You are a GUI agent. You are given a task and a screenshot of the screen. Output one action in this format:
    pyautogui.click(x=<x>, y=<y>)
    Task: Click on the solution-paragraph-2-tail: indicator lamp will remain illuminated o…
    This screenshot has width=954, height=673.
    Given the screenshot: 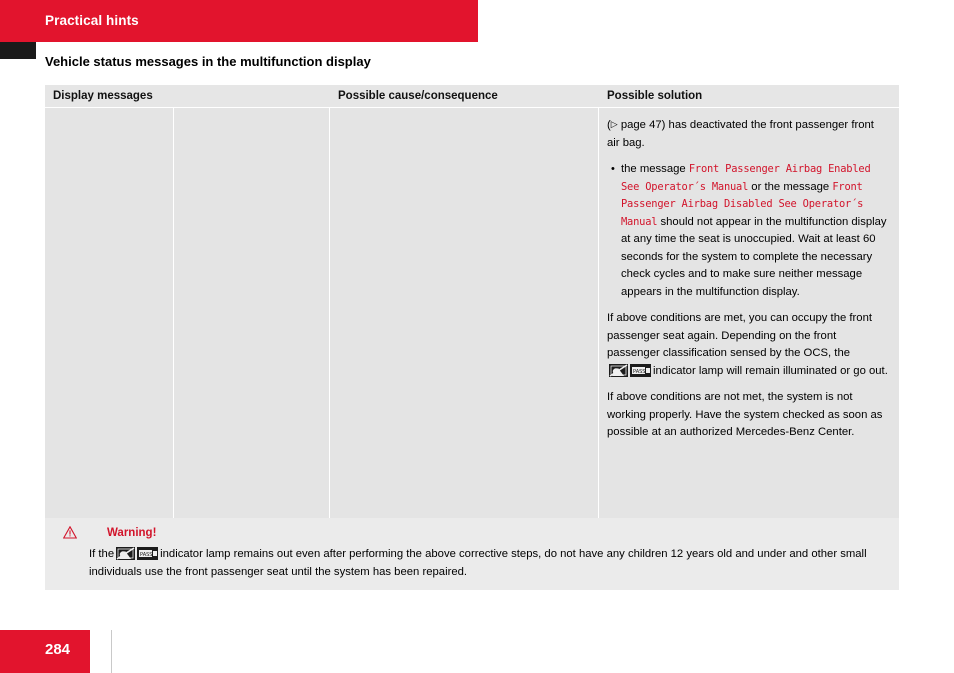 What is the action you would take?
    pyautogui.click(x=770, y=370)
    